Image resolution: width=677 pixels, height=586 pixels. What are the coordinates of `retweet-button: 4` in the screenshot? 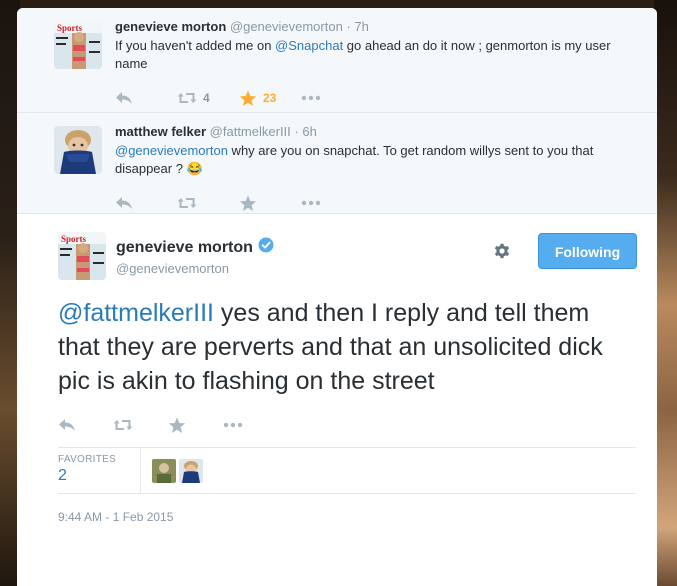 It's located at (208, 98).